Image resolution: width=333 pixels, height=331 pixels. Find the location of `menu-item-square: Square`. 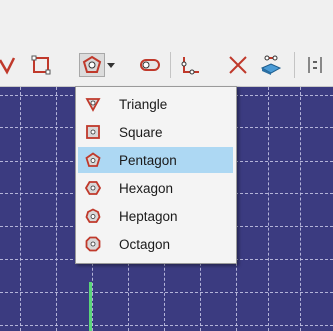

menu-item-square: Square is located at coordinates (155, 132).